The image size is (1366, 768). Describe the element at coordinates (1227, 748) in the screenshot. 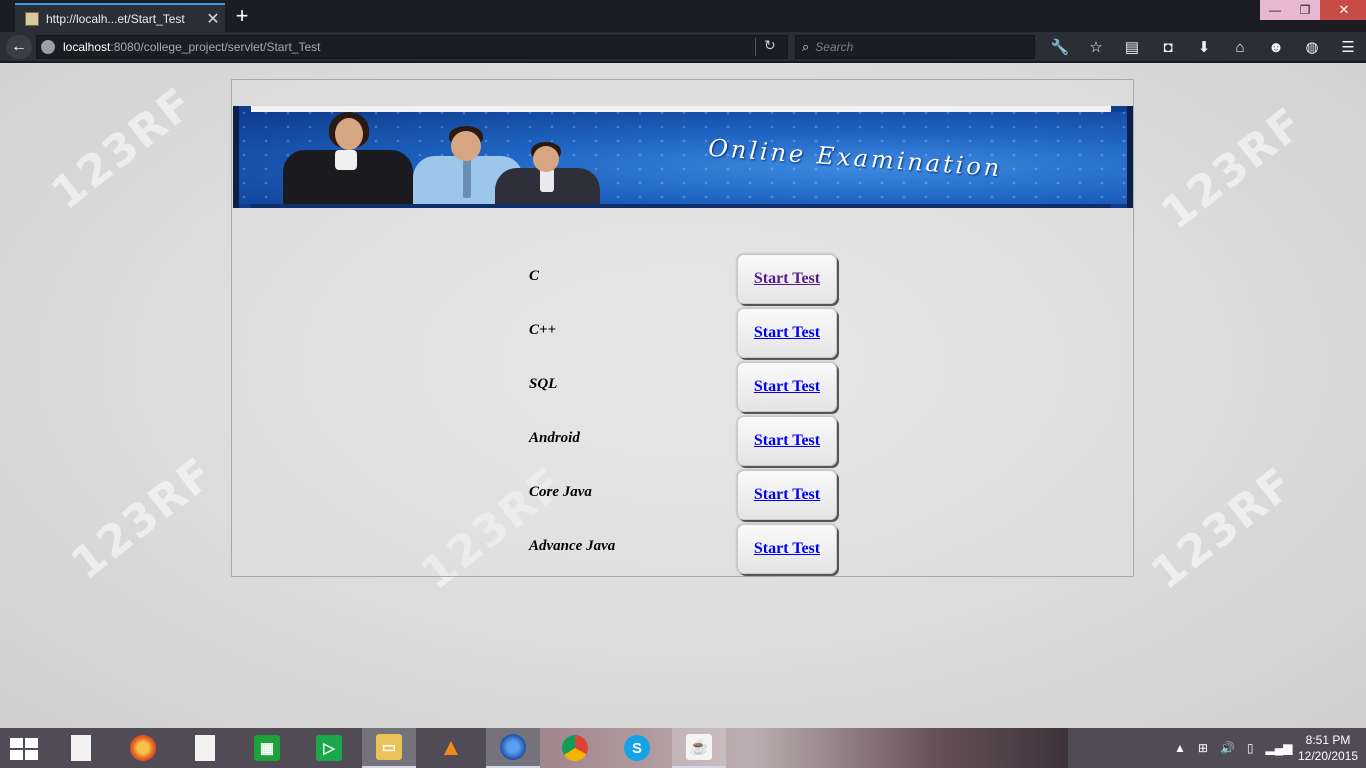

I see `volume-icon: 🔊` at that location.